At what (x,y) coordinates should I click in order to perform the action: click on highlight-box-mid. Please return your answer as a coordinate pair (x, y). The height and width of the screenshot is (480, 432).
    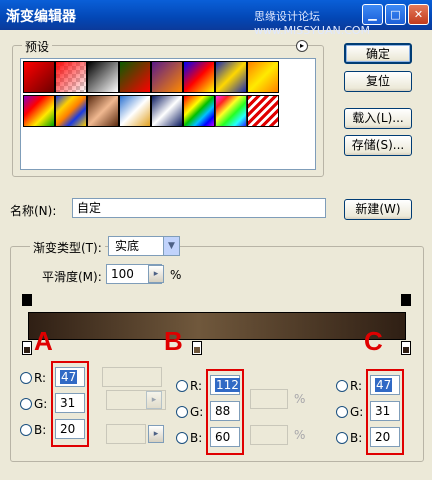
    Looking at the image, I should click on (225, 412).